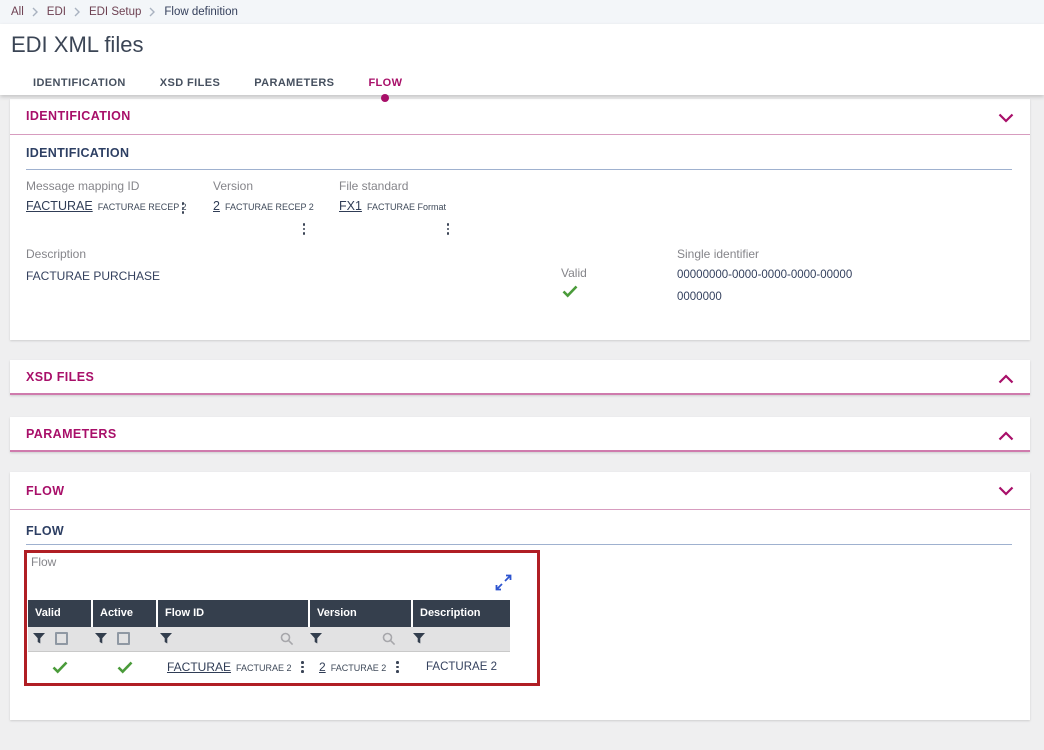 This screenshot has width=1044, height=750. What do you see at coordinates (44, 562) in the screenshot?
I see `flow-widget-label: Flow` at bounding box center [44, 562].